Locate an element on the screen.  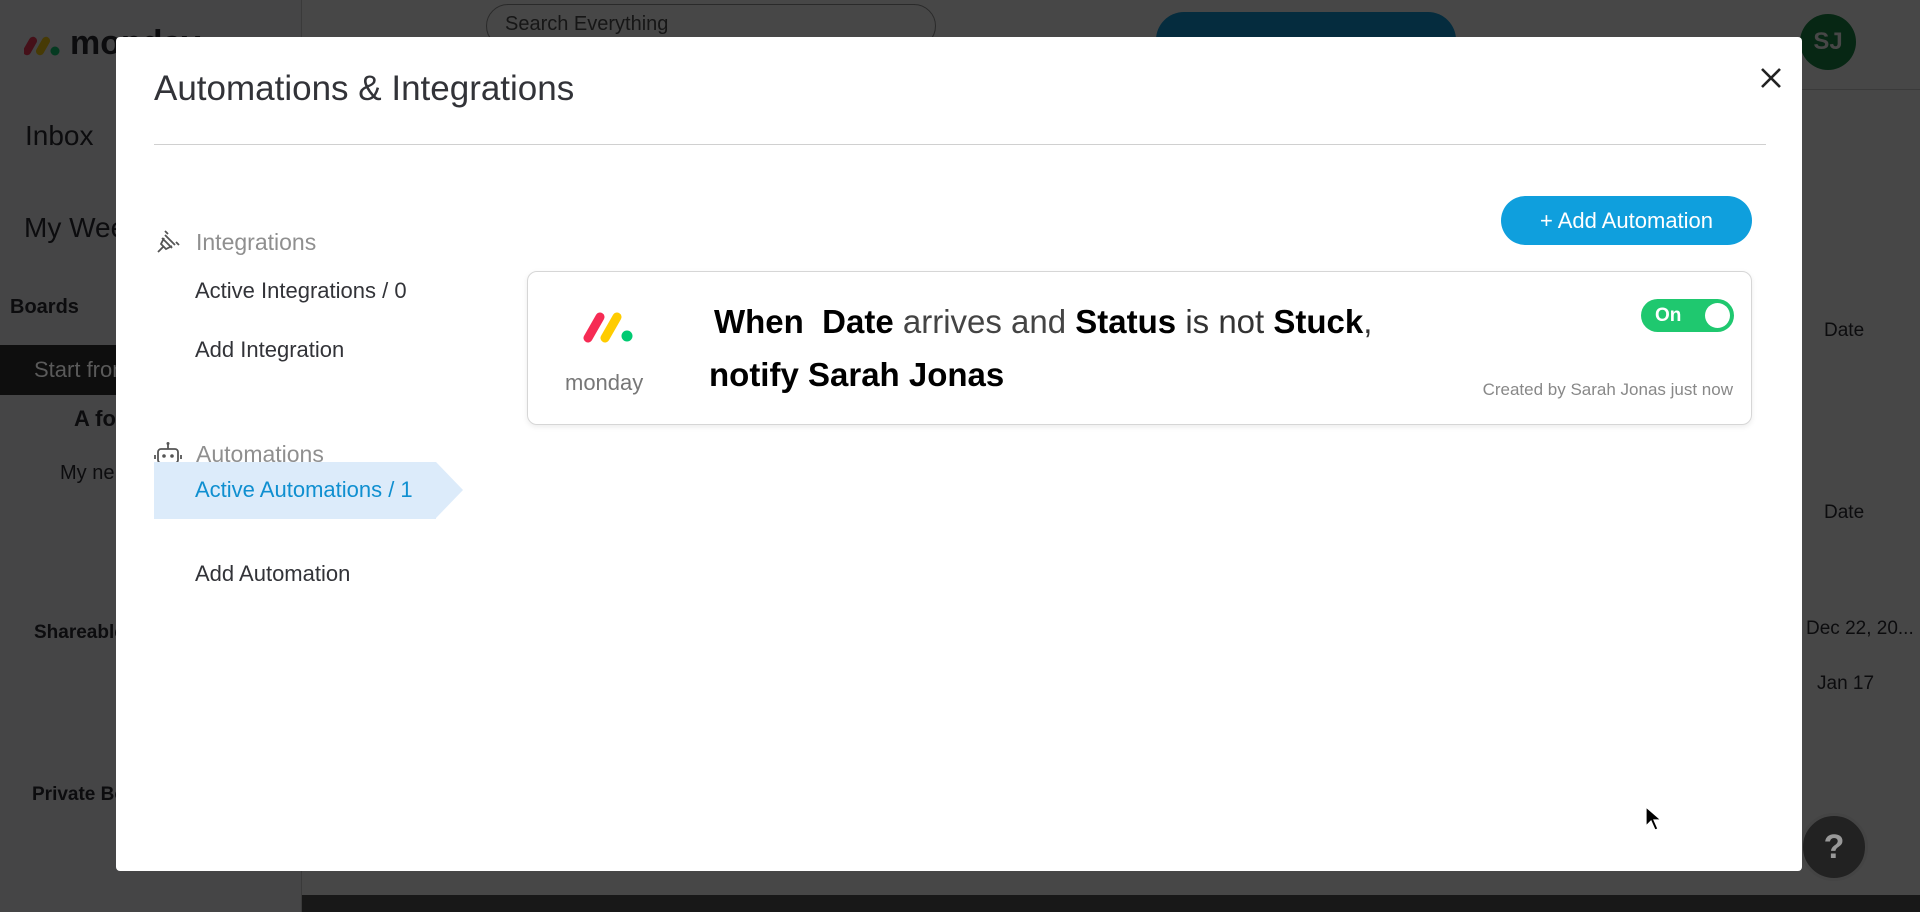
monday-logo-icon is located at coordinates (608, 327).